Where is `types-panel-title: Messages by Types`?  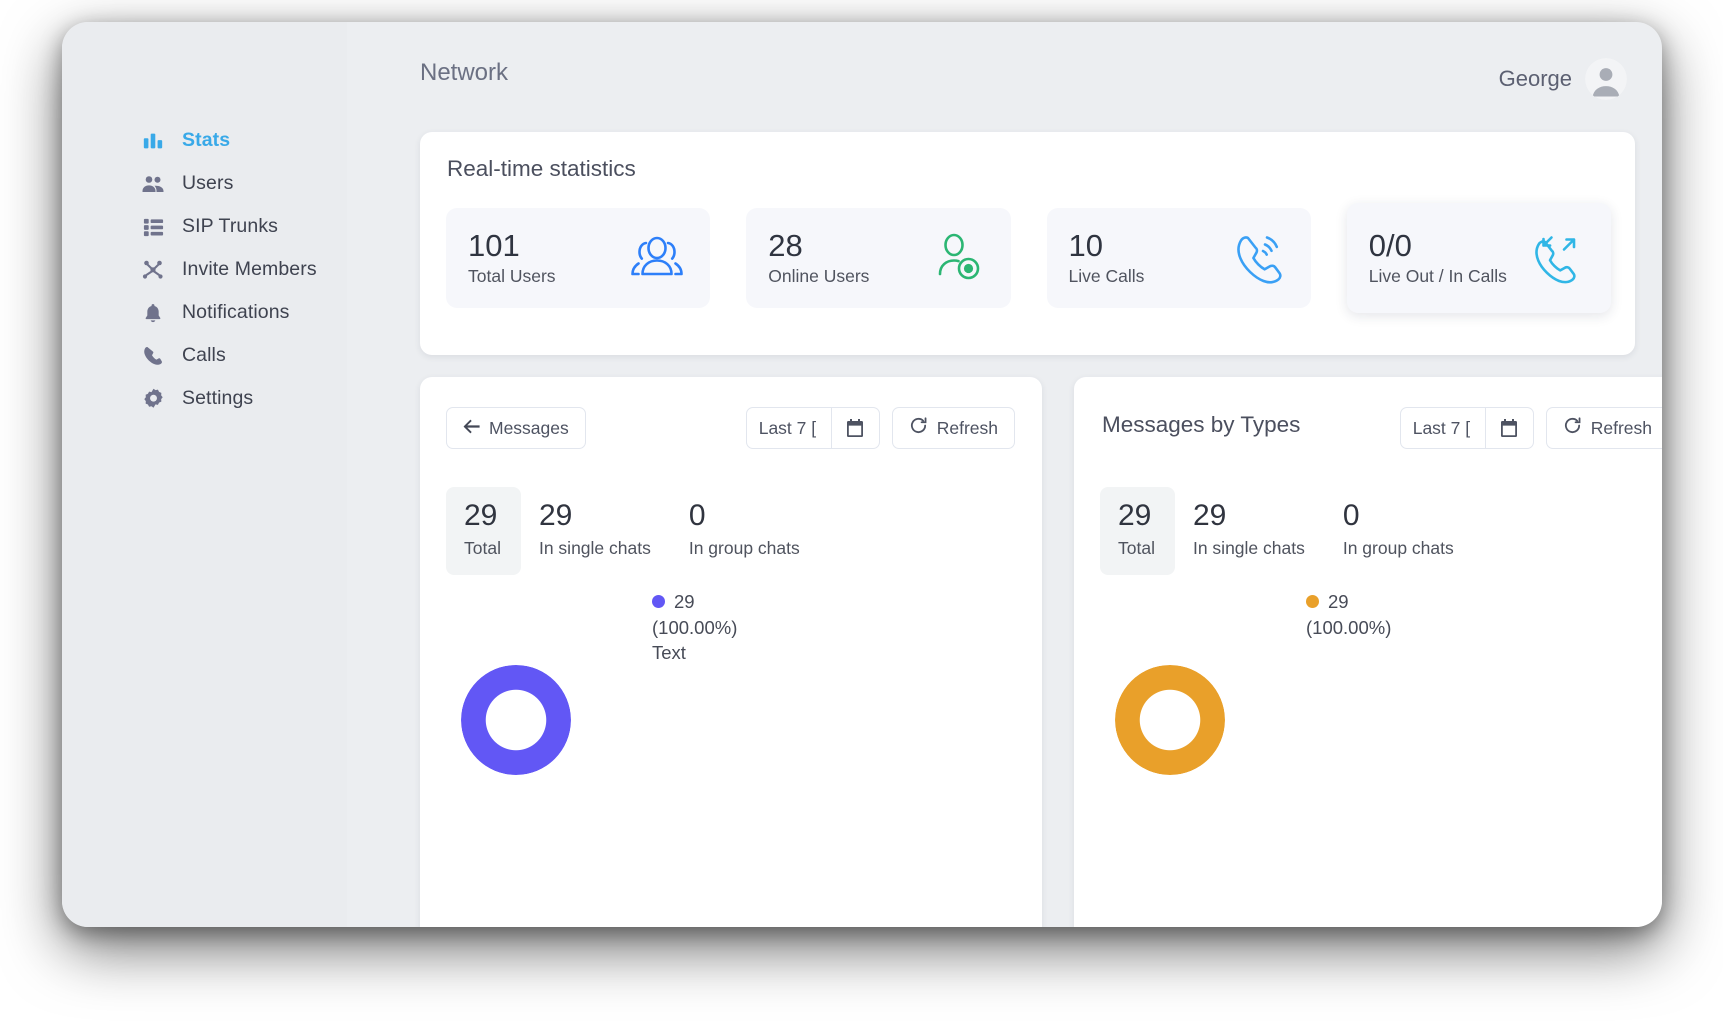
types-panel-title: Messages by Types is located at coordinates (1201, 424).